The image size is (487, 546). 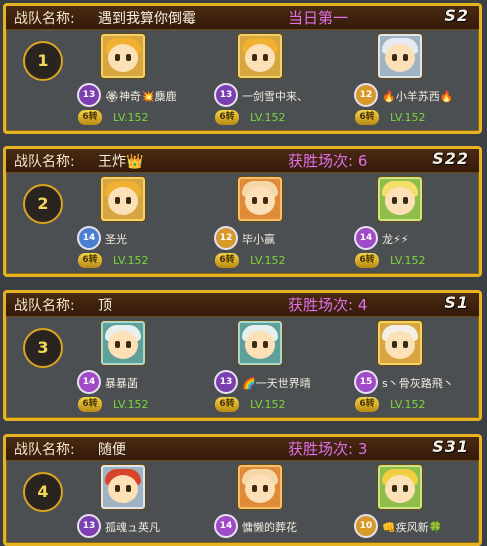 What do you see at coordinates (328, 161) in the screenshot?
I see `team-status: 获胜场次: 6` at bounding box center [328, 161].